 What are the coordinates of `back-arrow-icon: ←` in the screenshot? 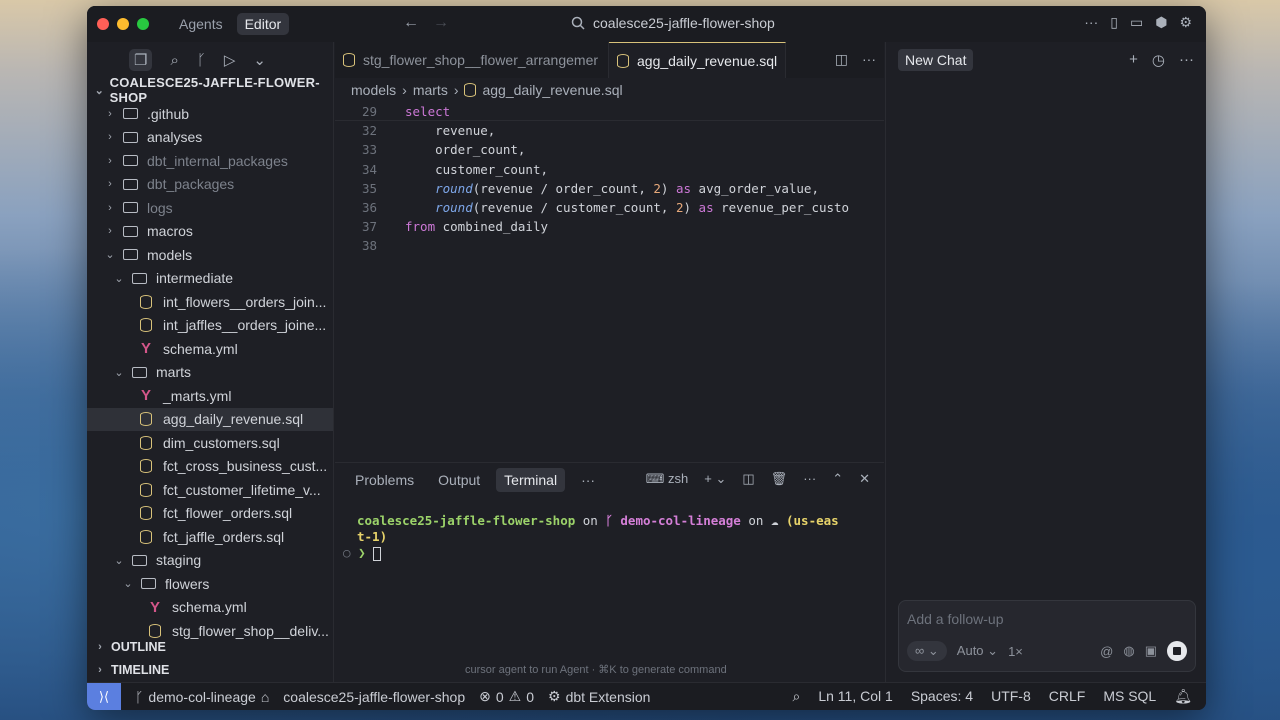 It's located at (411, 23).